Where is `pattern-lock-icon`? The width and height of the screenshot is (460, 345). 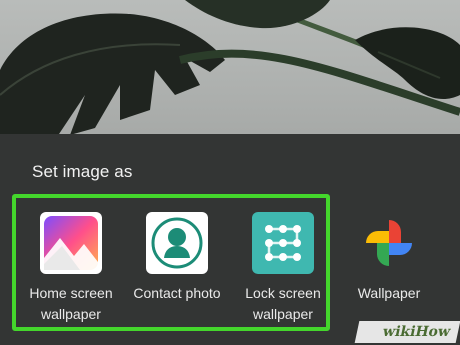
pattern-lock-icon is located at coordinates (283, 243).